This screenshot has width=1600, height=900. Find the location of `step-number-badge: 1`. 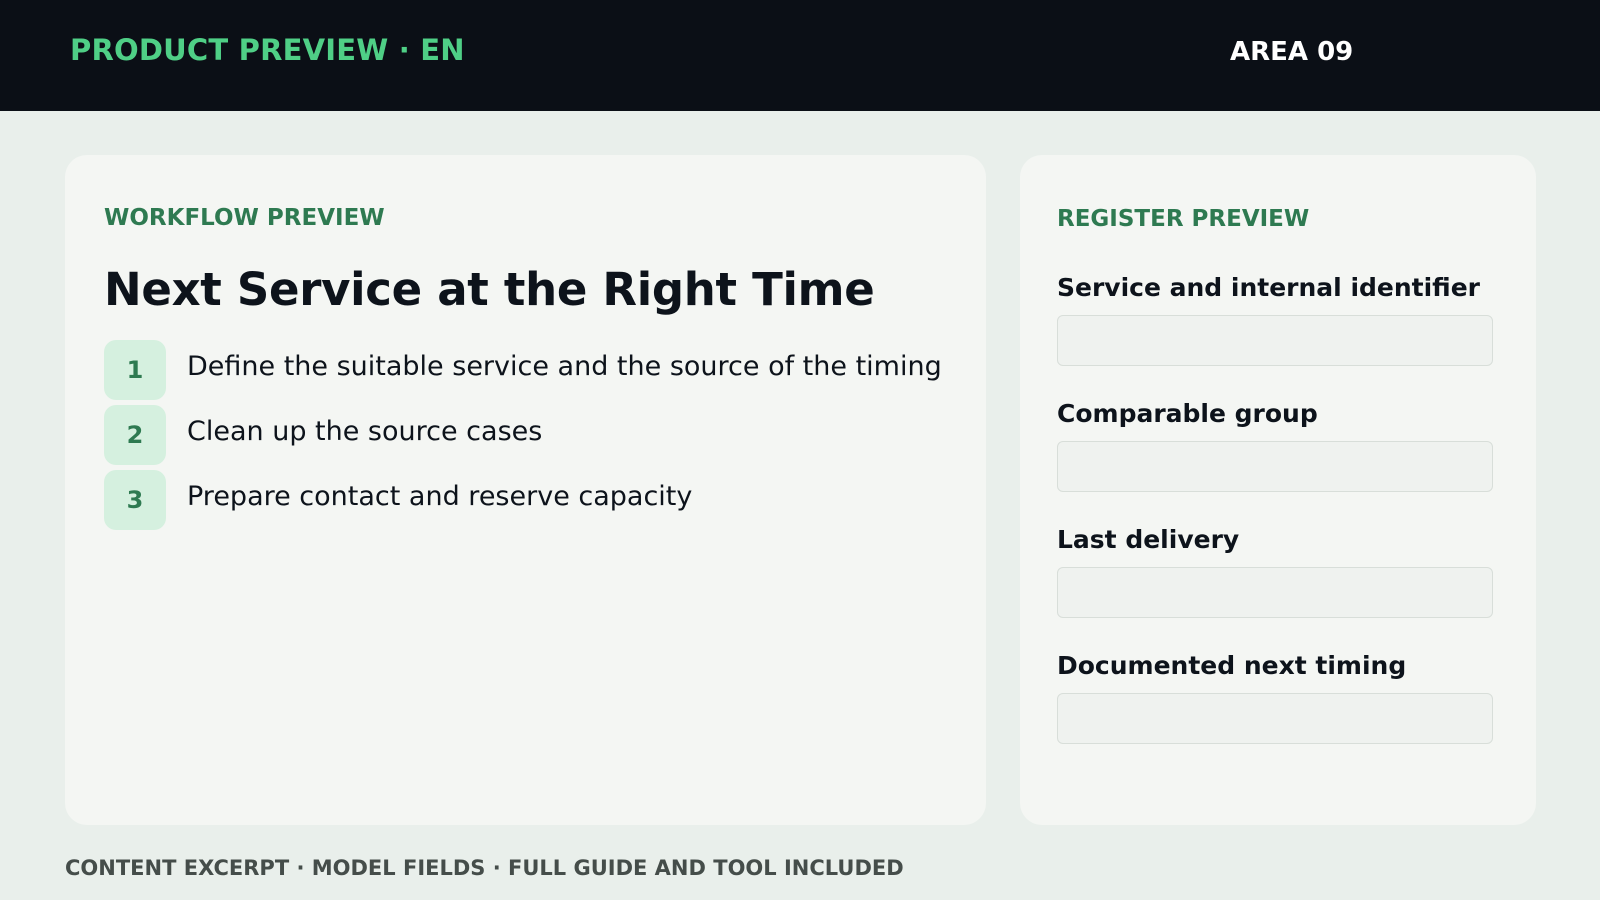

step-number-badge: 1 is located at coordinates (135, 370).